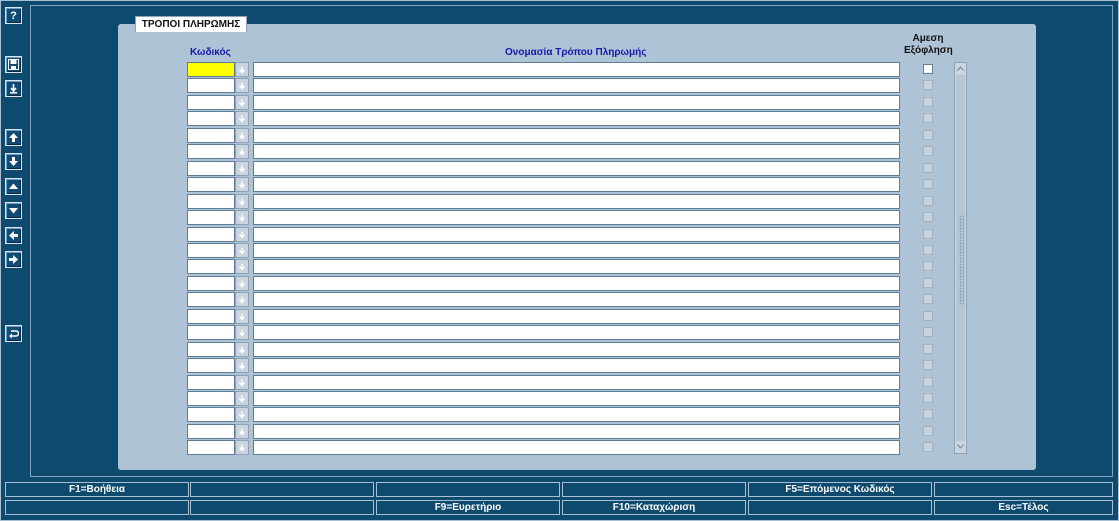 This screenshot has width=1119, height=521. Describe the element at coordinates (960, 68) in the screenshot. I see `scroll-up-arrow` at that location.